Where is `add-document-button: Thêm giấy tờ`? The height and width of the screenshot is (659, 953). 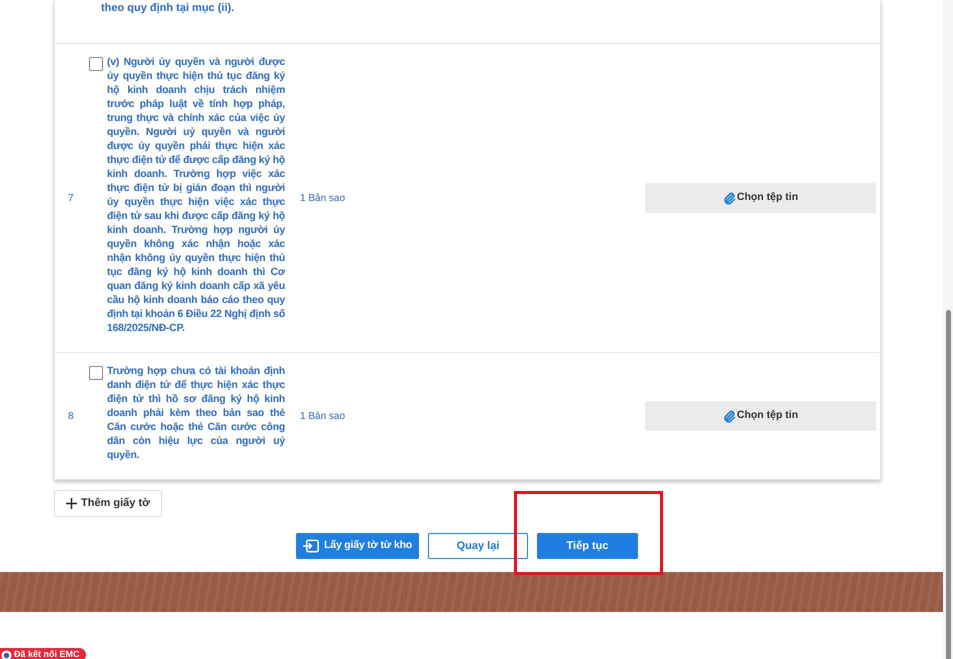
add-document-button: Thêm giấy tờ is located at coordinates (108, 503).